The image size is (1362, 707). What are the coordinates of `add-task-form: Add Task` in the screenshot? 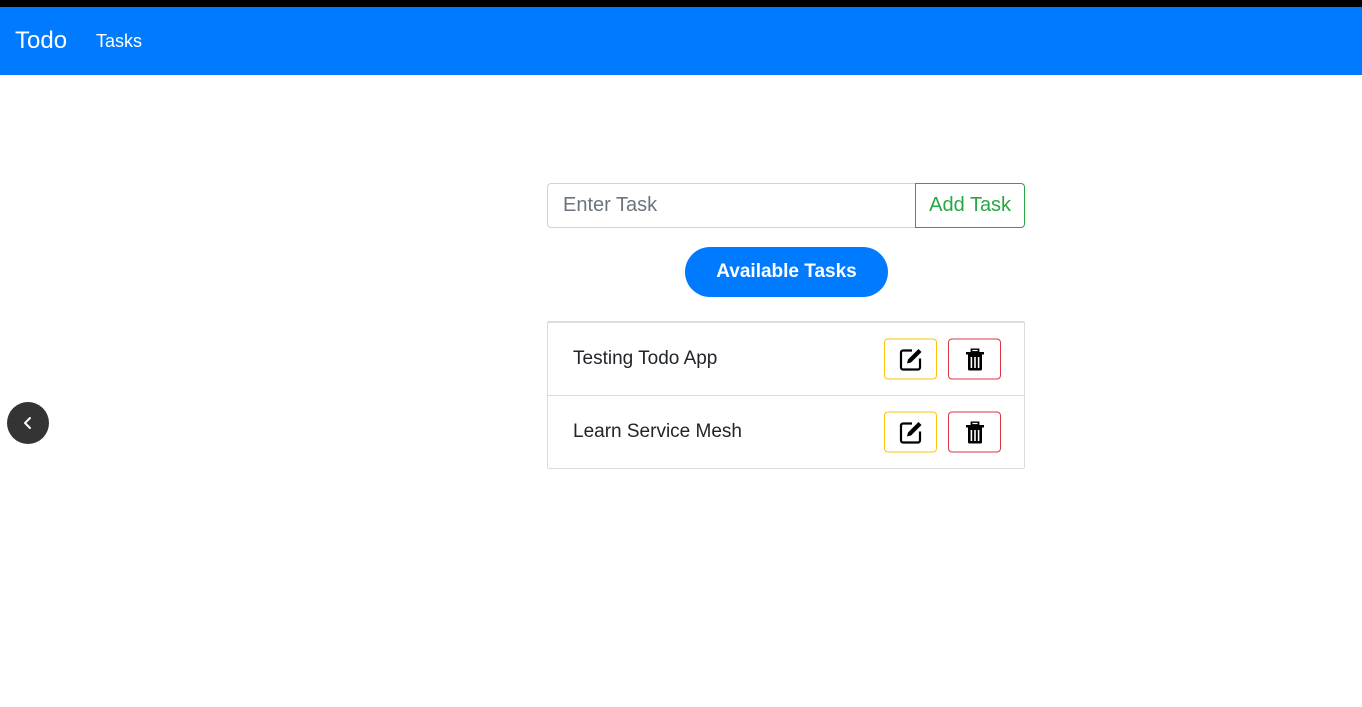 It's located at (786, 205).